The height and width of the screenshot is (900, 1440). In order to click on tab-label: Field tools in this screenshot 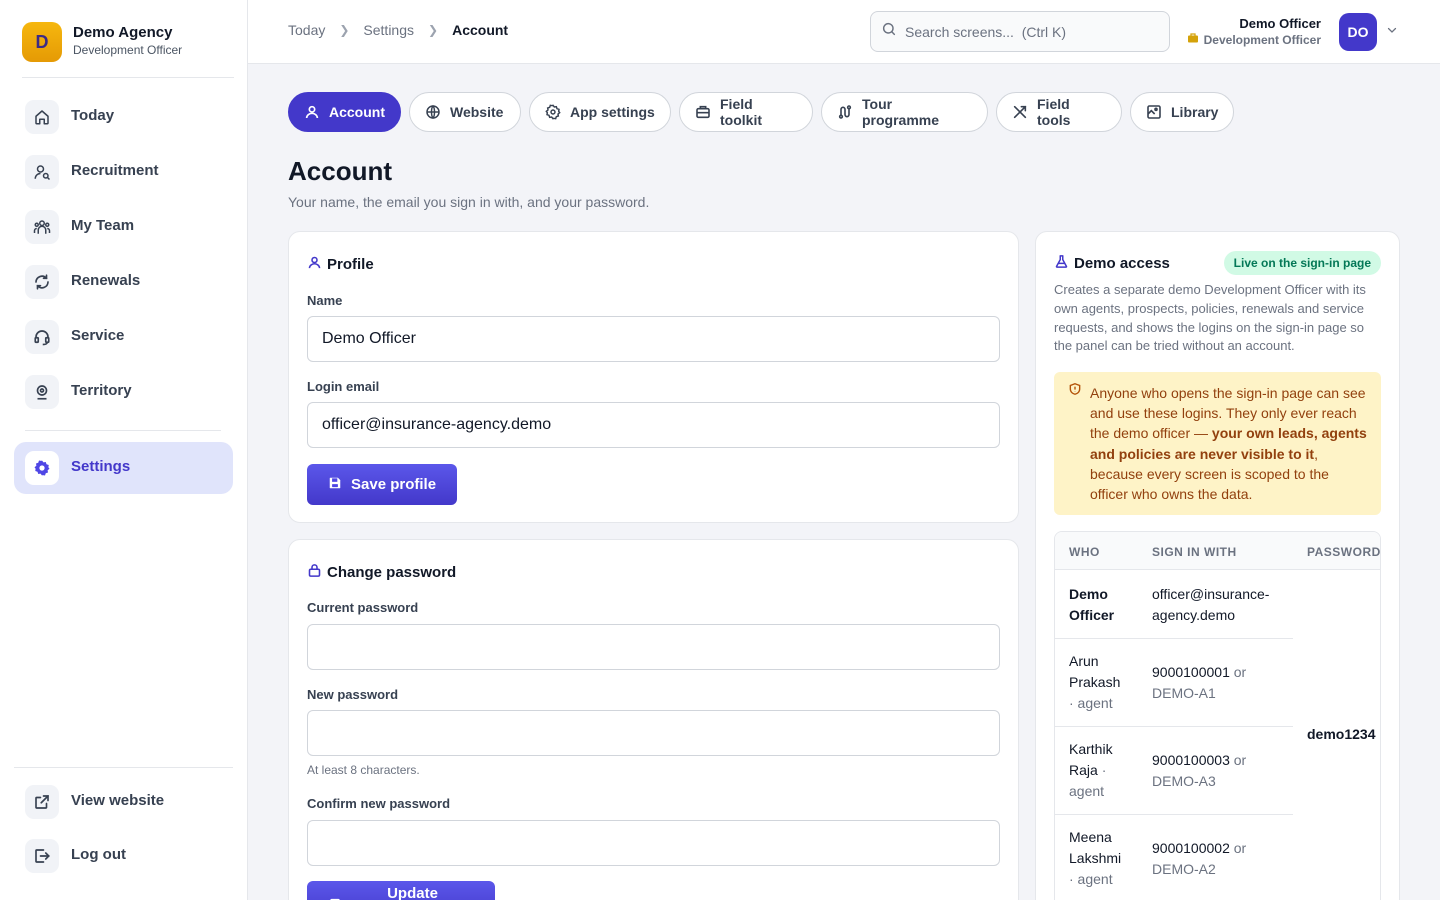, I will do `click(1054, 112)`.